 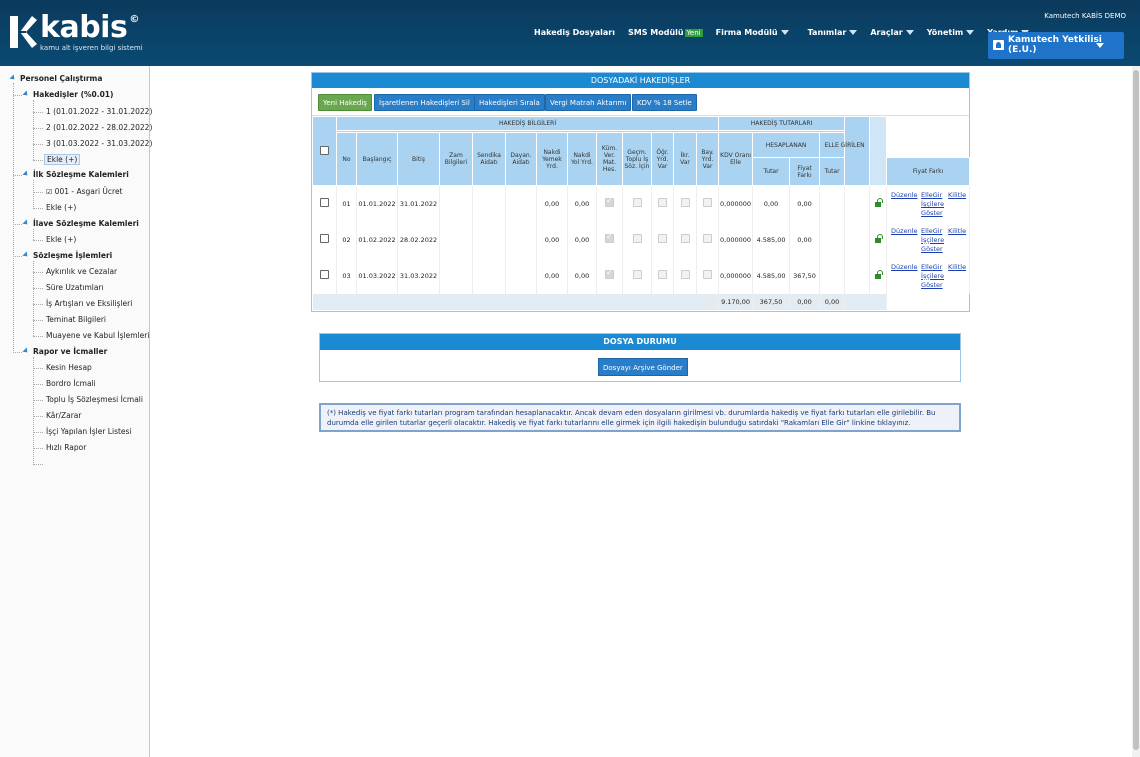 I want to click on total-fiyat-farki: 367,50, so click(x=771, y=301).